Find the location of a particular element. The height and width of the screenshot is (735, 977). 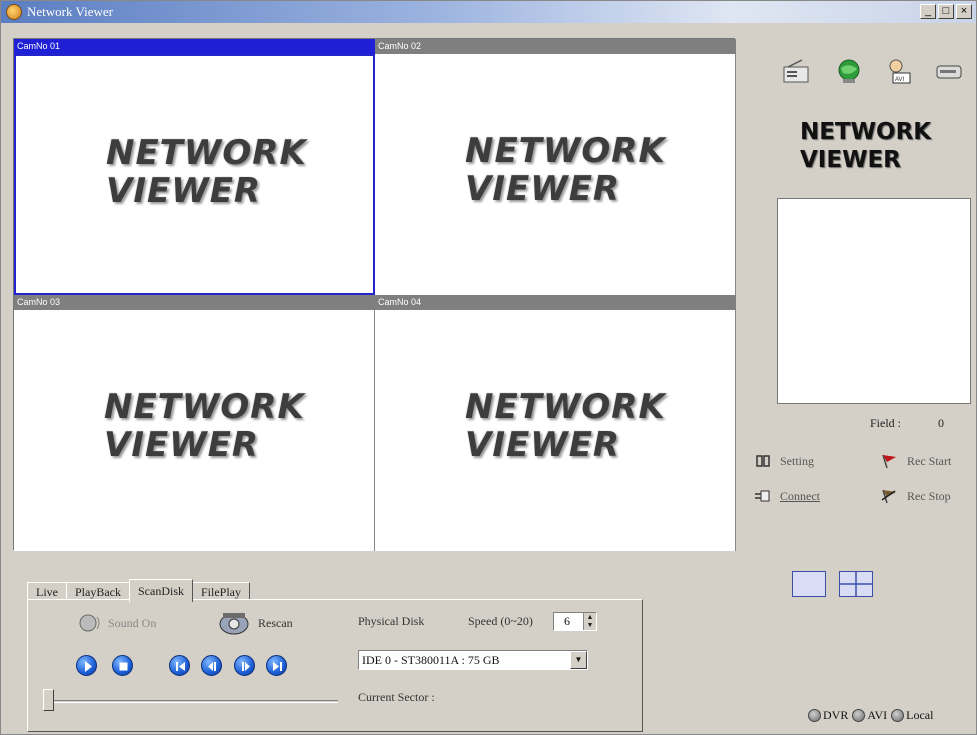

setting-button: Setting is located at coordinates (784, 461).